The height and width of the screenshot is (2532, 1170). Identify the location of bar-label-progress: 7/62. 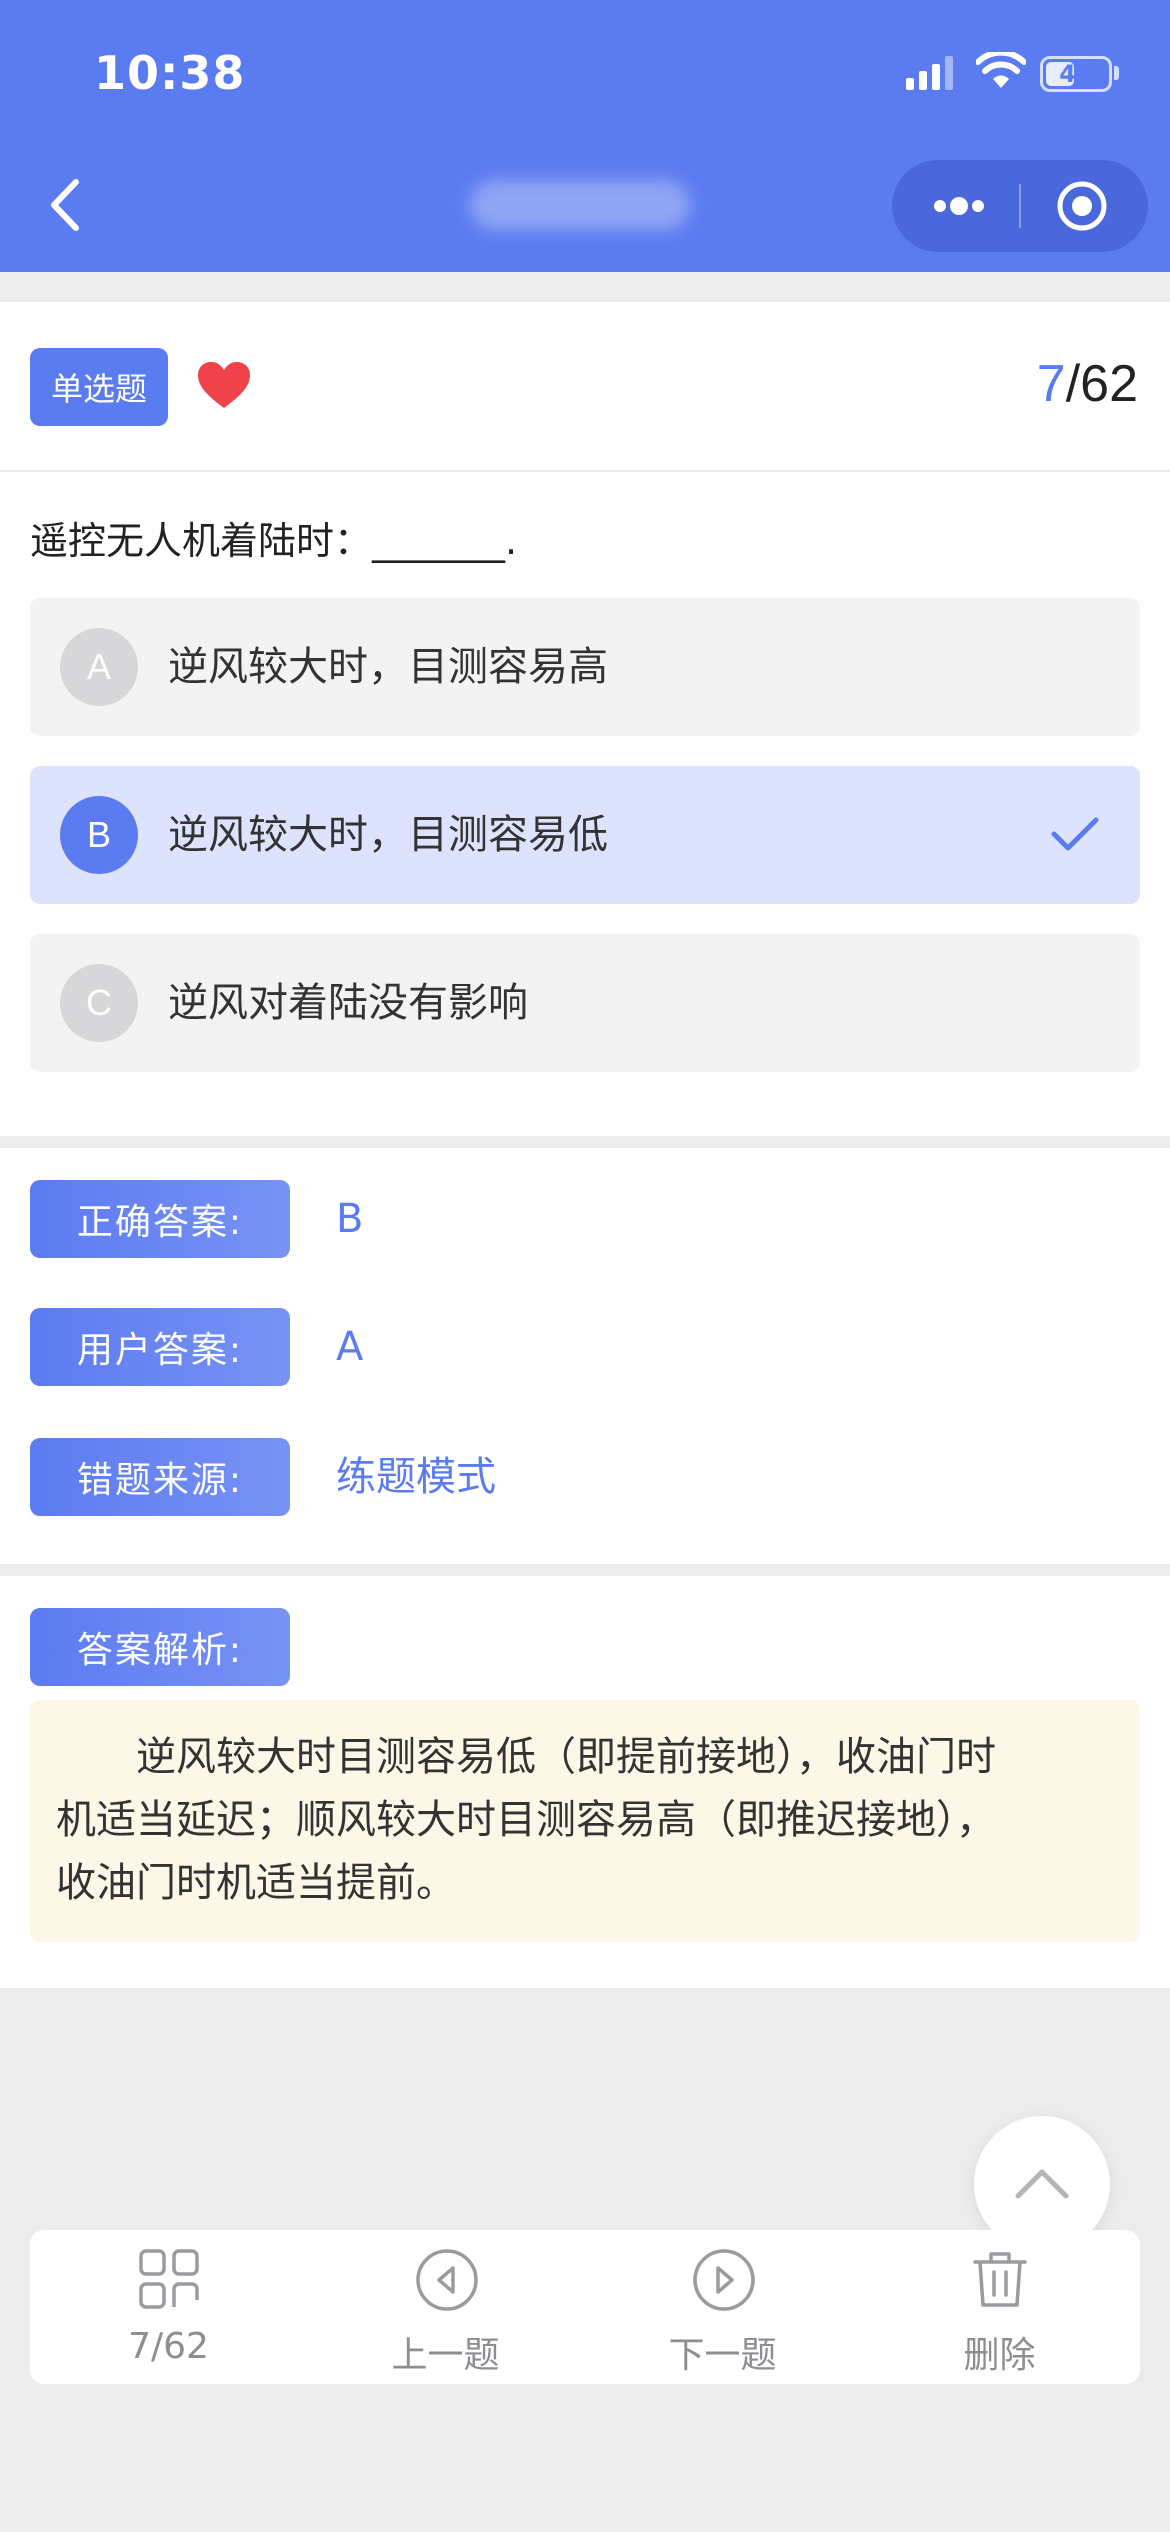
(168, 2346).